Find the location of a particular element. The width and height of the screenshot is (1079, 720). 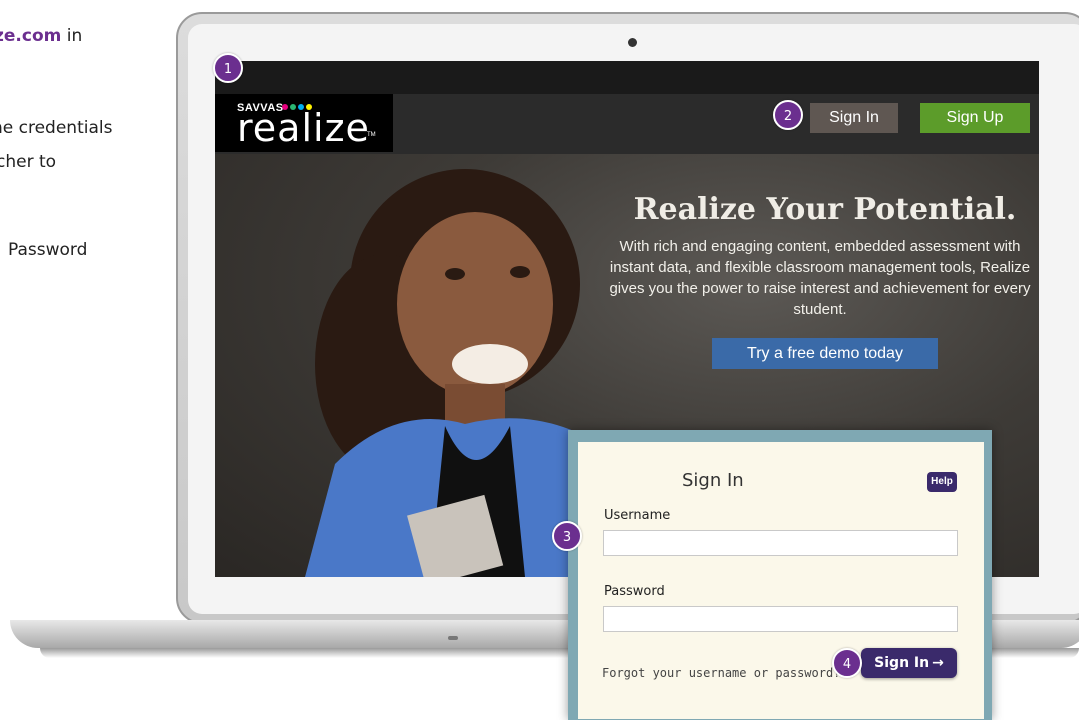

instruction-line-4: Password is located at coordinates (48, 250).